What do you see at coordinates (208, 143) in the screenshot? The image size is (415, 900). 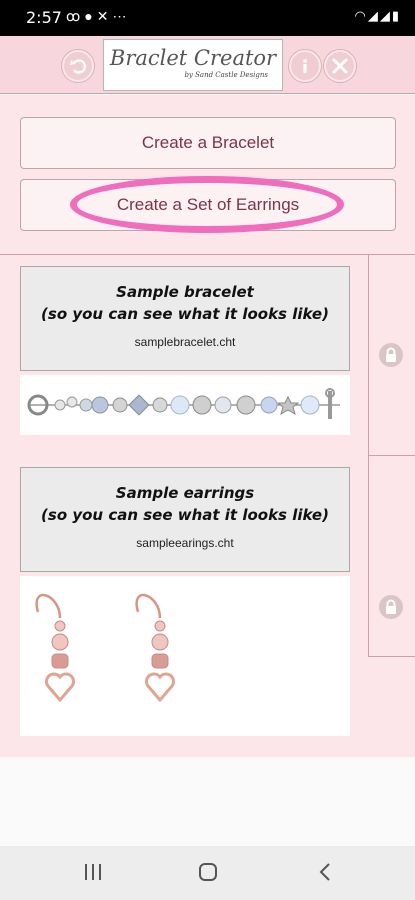 I see `create-bracelet-button: Create a Bracelet` at bounding box center [208, 143].